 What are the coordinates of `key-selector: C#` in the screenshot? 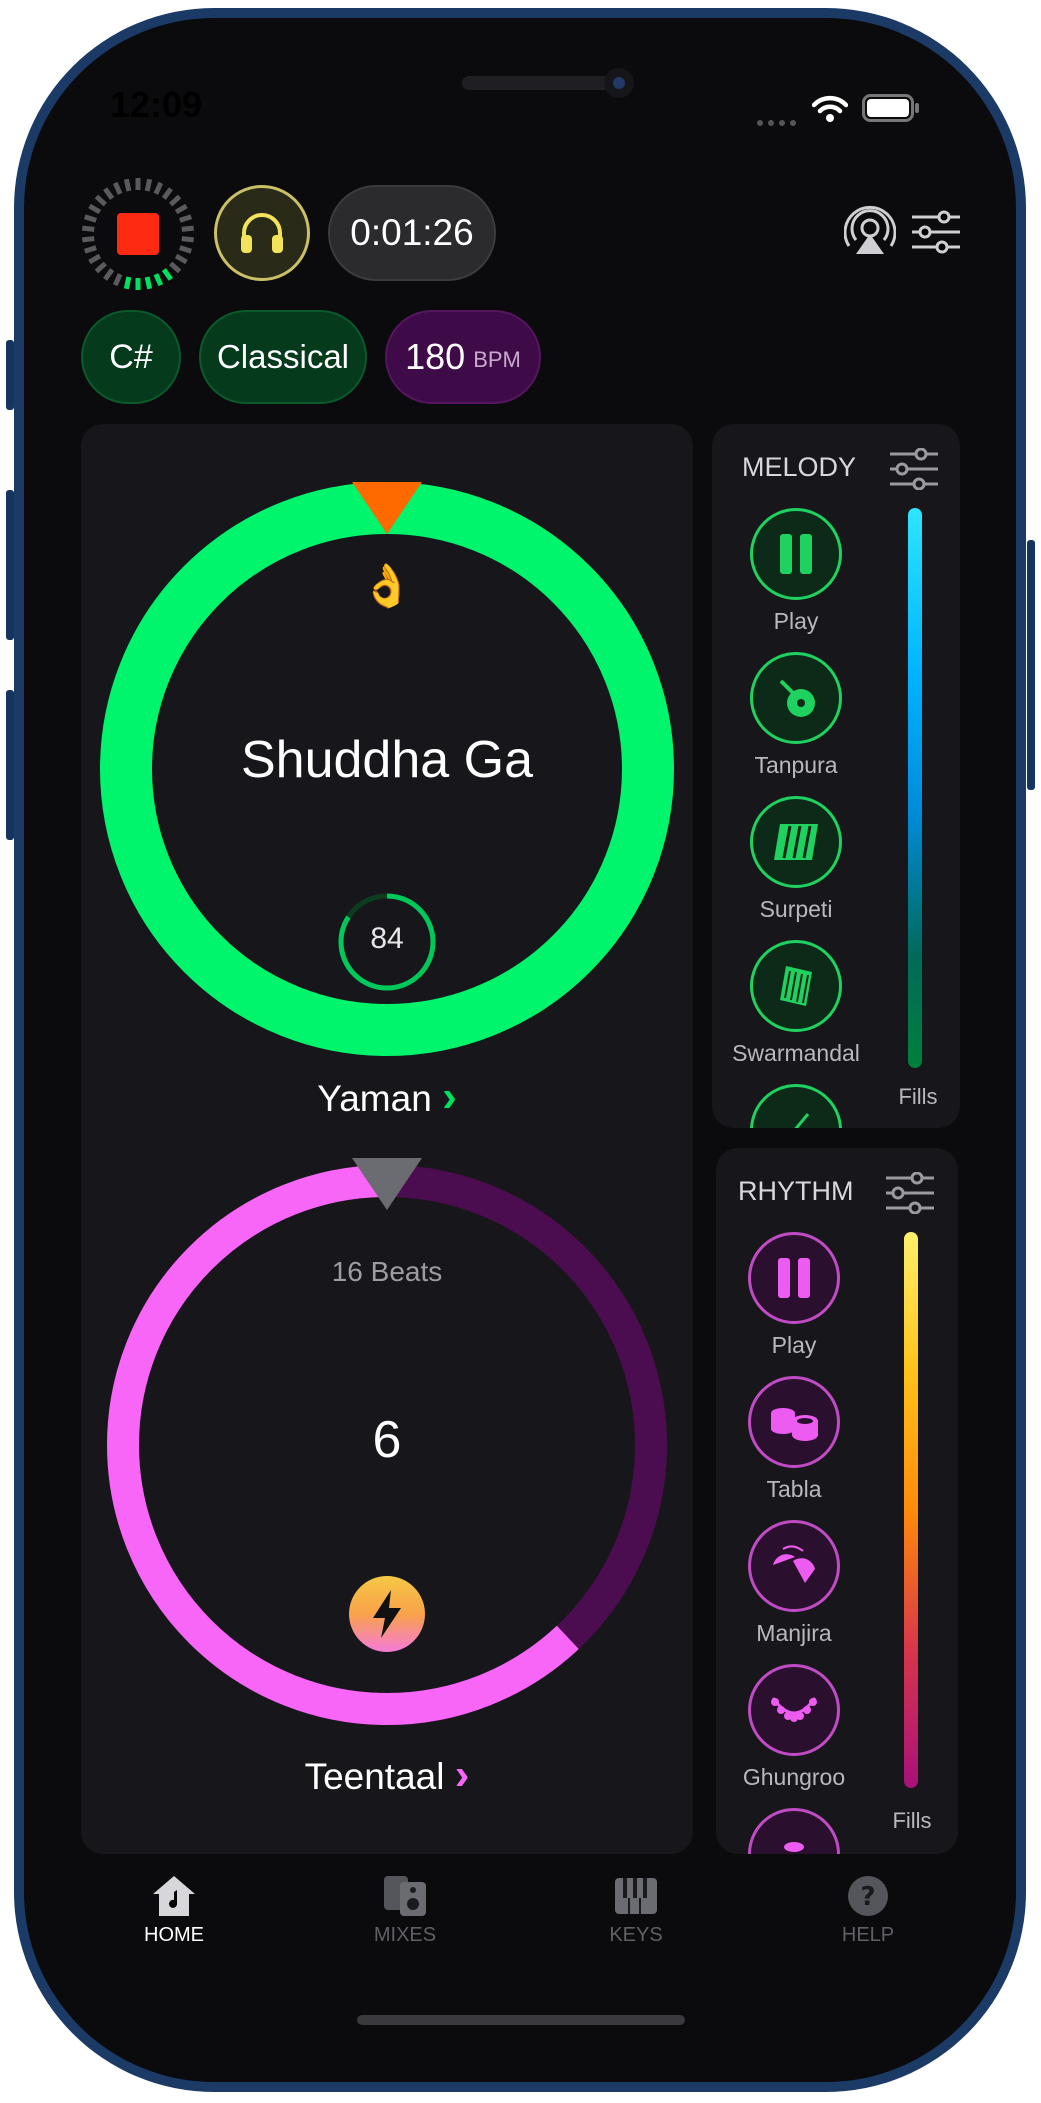 It's located at (131, 357).